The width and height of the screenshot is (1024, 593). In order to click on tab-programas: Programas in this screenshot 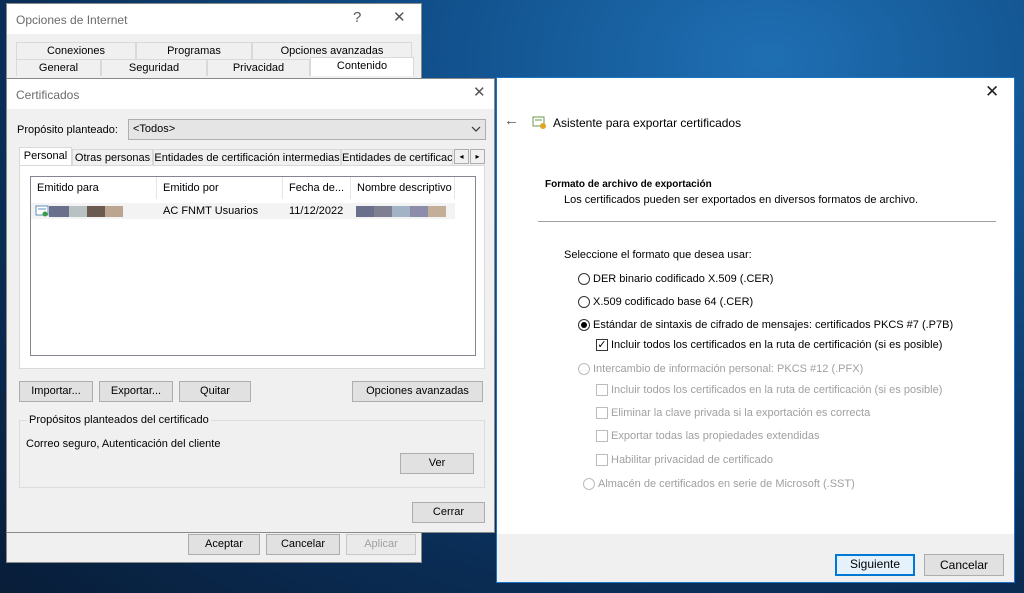, I will do `click(194, 50)`.